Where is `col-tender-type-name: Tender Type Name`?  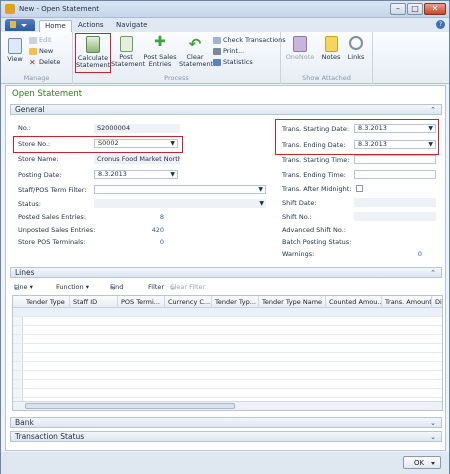 col-tender-type-name: Tender Type Name is located at coordinates (292, 302).